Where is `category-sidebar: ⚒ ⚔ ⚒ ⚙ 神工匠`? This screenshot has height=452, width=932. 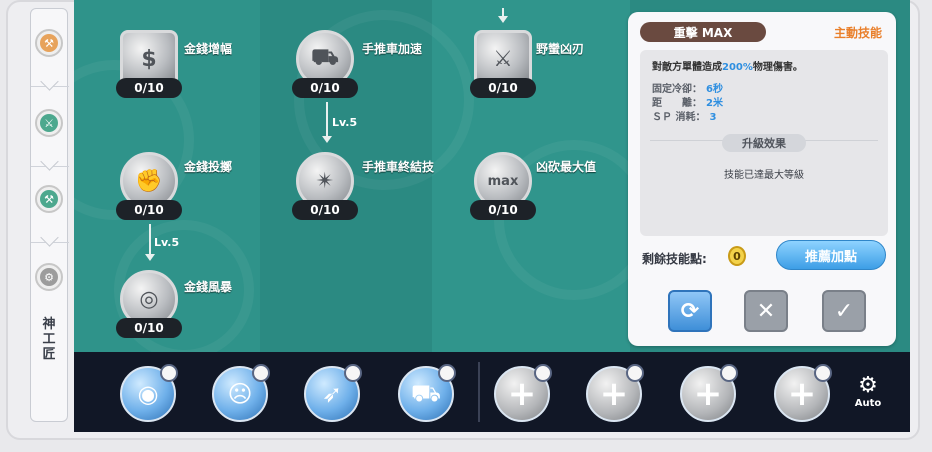 category-sidebar: ⚒ ⚔ ⚒ ⚙ 神工匠 is located at coordinates (49, 215).